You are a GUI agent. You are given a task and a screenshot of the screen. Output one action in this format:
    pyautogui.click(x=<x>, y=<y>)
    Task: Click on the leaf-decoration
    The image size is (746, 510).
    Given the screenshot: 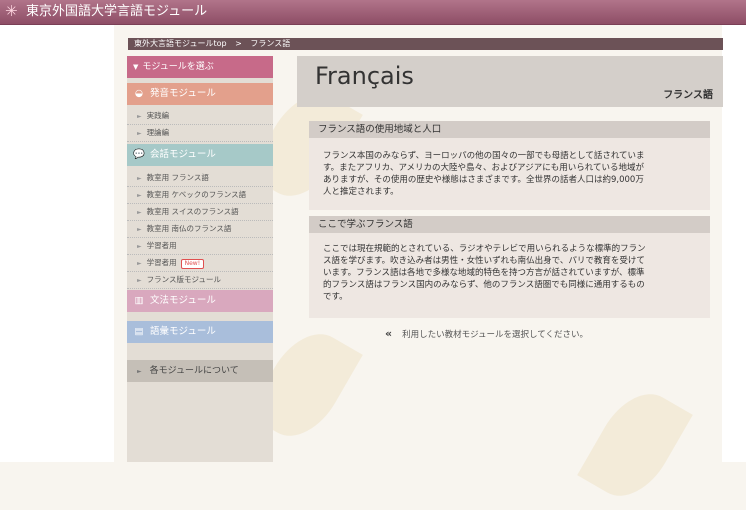 What is the action you would take?
    pyautogui.click(x=635, y=444)
    